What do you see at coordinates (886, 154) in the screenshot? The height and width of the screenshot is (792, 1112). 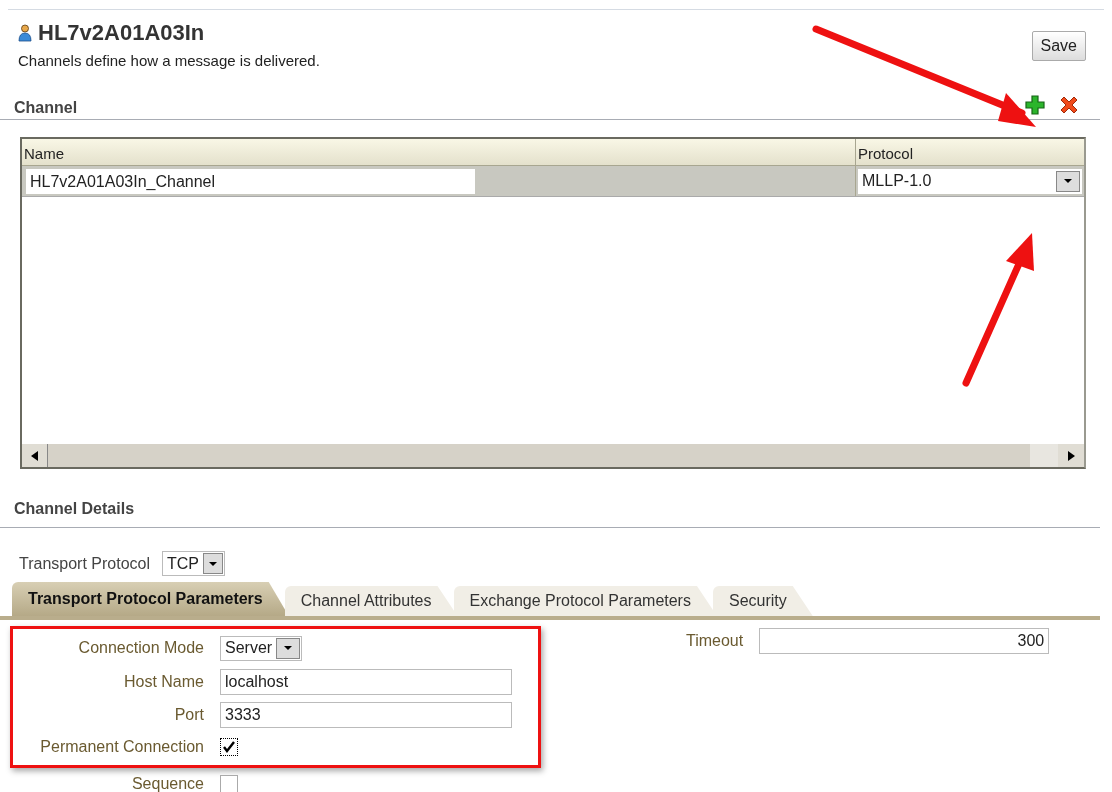 I see `column-header: Protocol` at bounding box center [886, 154].